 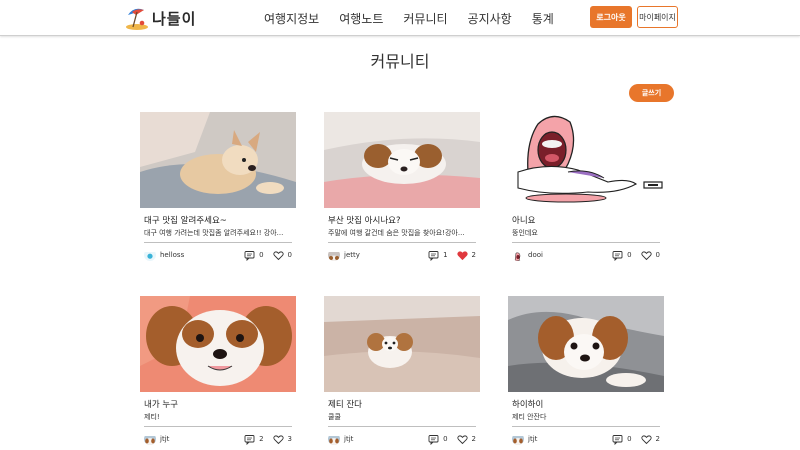 What do you see at coordinates (361, 18) in the screenshot?
I see `nav-item-travel-notes: 여행노트` at bounding box center [361, 18].